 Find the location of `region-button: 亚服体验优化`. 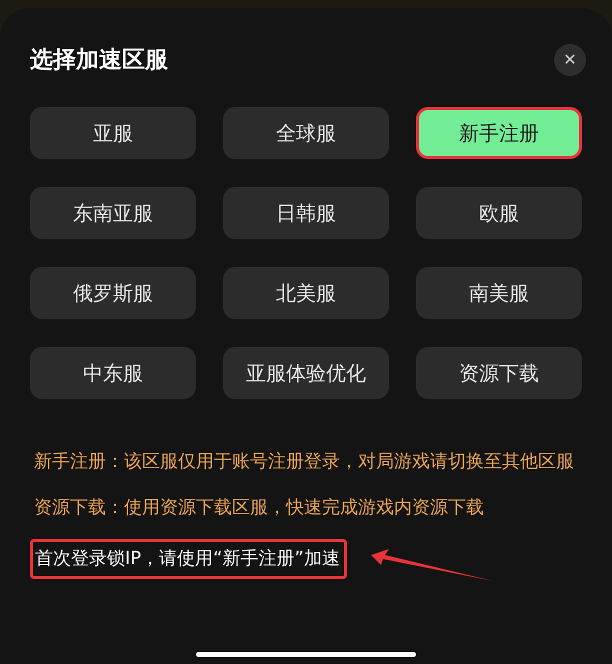

region-button: 亚服体验优化 is located at coordinates (306, 373).